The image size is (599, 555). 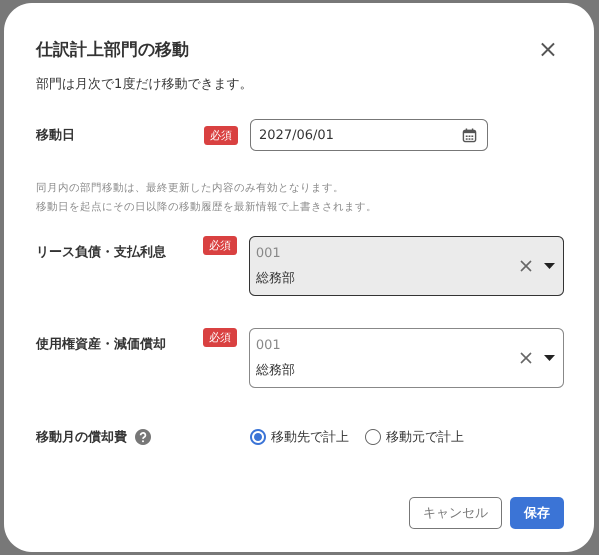 What do you see at coordinates (101, 252) in the screenshot?
I see `field-label: リース負債・支払利息` at bounding box center [101, 252].